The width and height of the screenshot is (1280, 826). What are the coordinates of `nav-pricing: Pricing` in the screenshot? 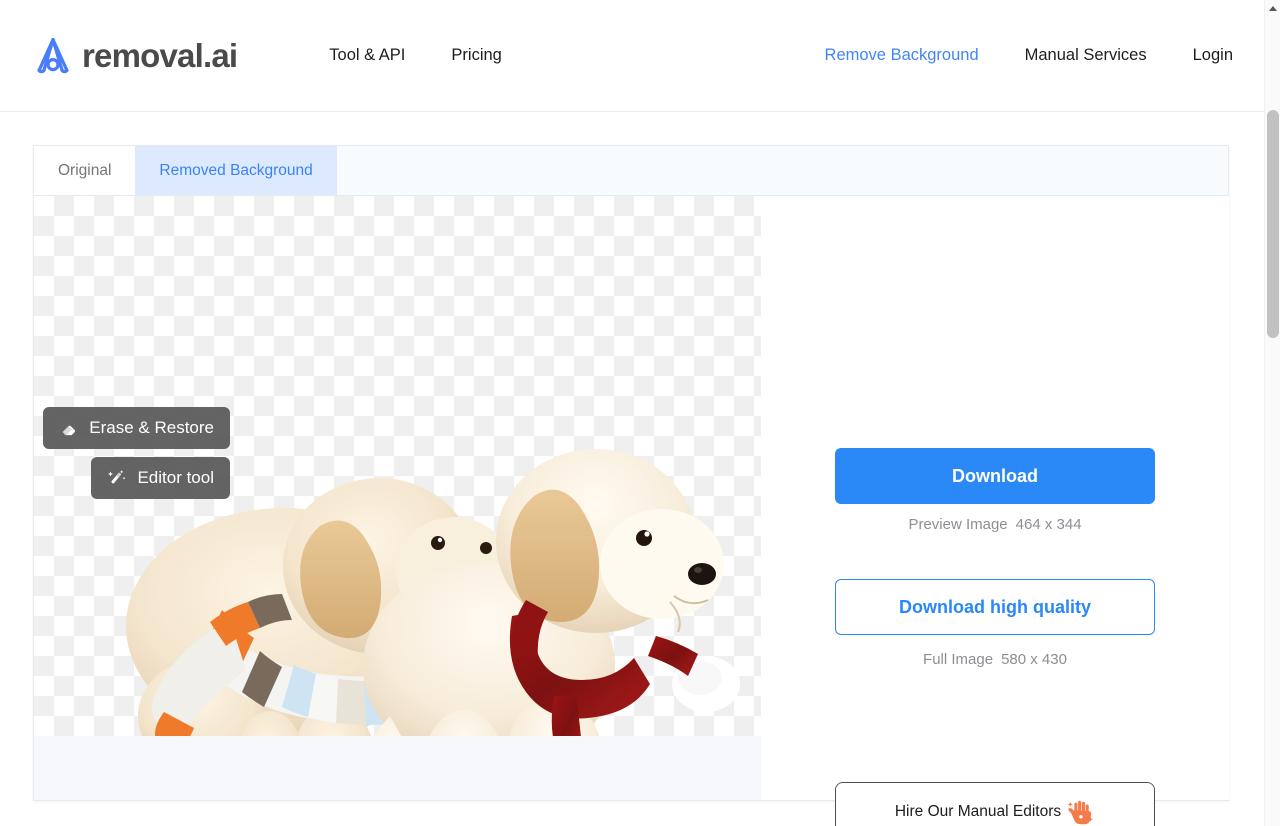 It's located at (476, 55).